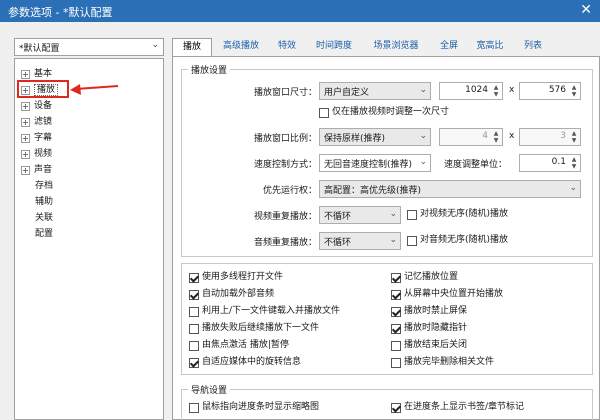  Describe the element at coordinates (512, 136) in the screenshot. I see `times-sign: x` at that location.